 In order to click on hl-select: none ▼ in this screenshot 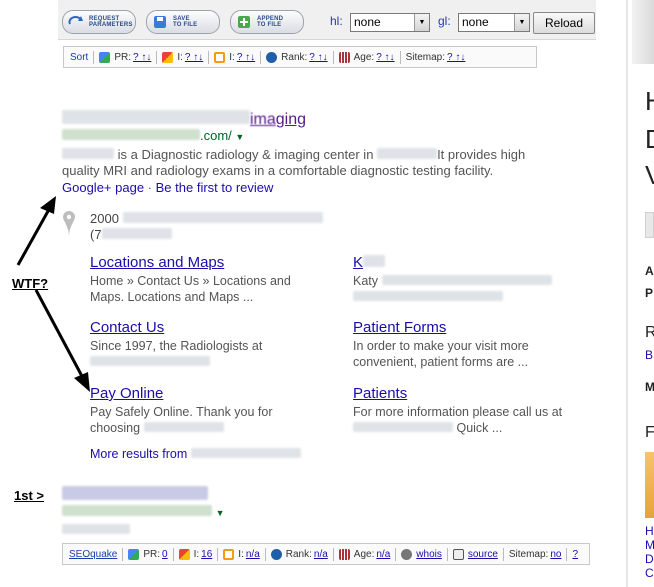, I will do `click(390, 22)`.